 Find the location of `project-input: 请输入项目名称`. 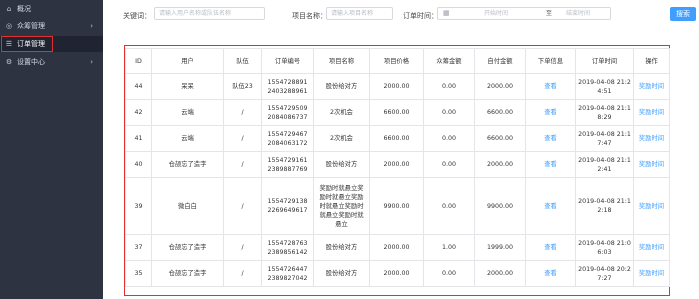

project-input: 请输入项目名称 is located at coordinates (359, 13).